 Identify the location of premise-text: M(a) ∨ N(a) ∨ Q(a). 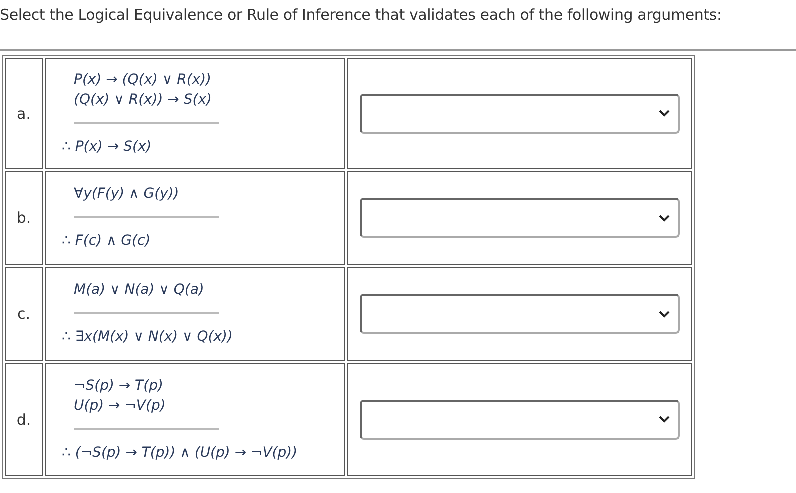
(140, 290).